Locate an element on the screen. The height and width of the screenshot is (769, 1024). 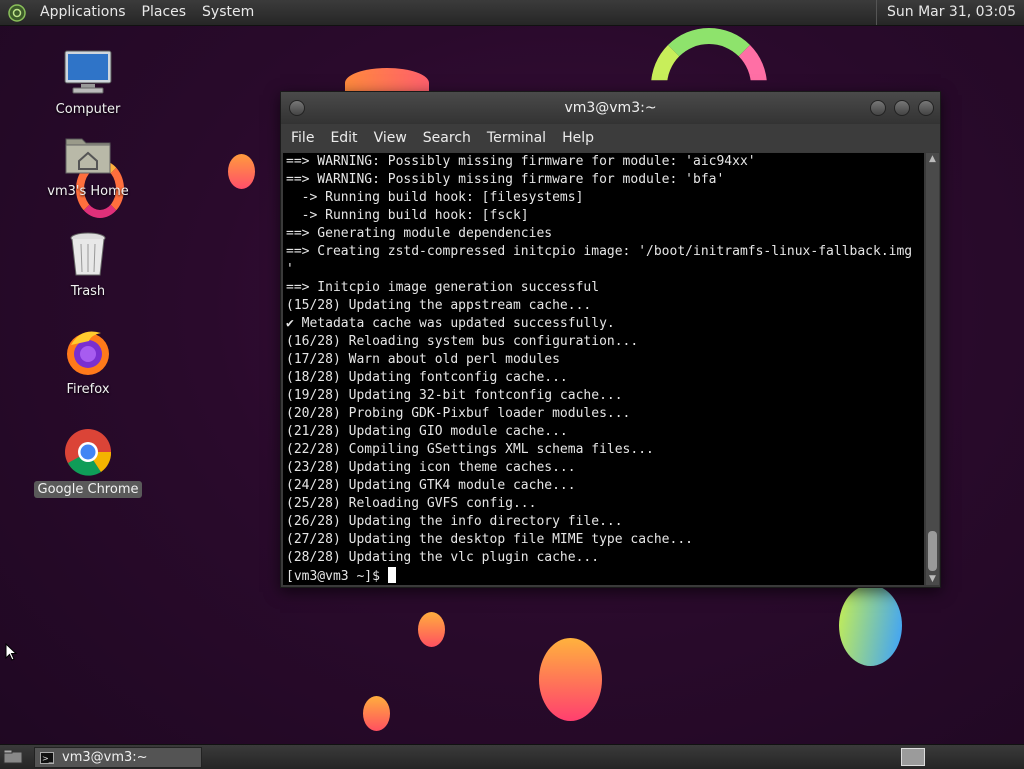
firefox-icon is located at coordinates (88, 353).